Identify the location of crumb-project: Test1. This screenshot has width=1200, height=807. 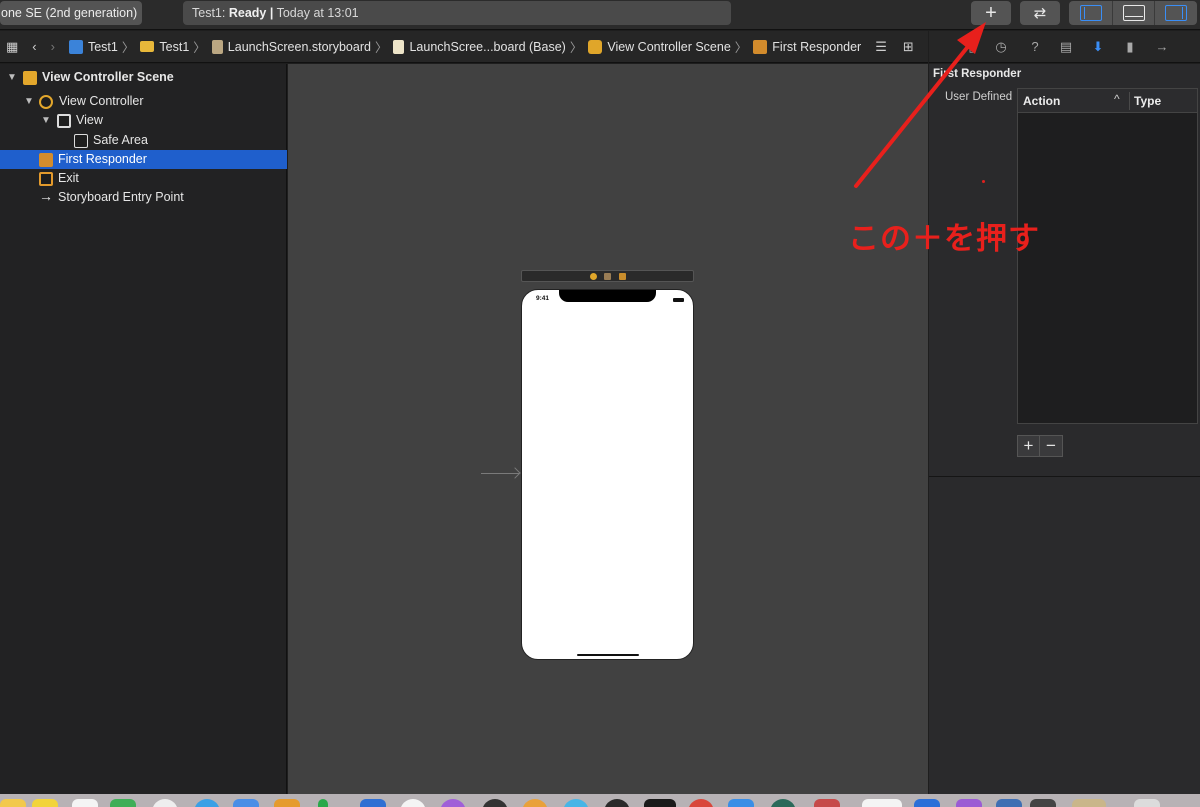
(93, 46).